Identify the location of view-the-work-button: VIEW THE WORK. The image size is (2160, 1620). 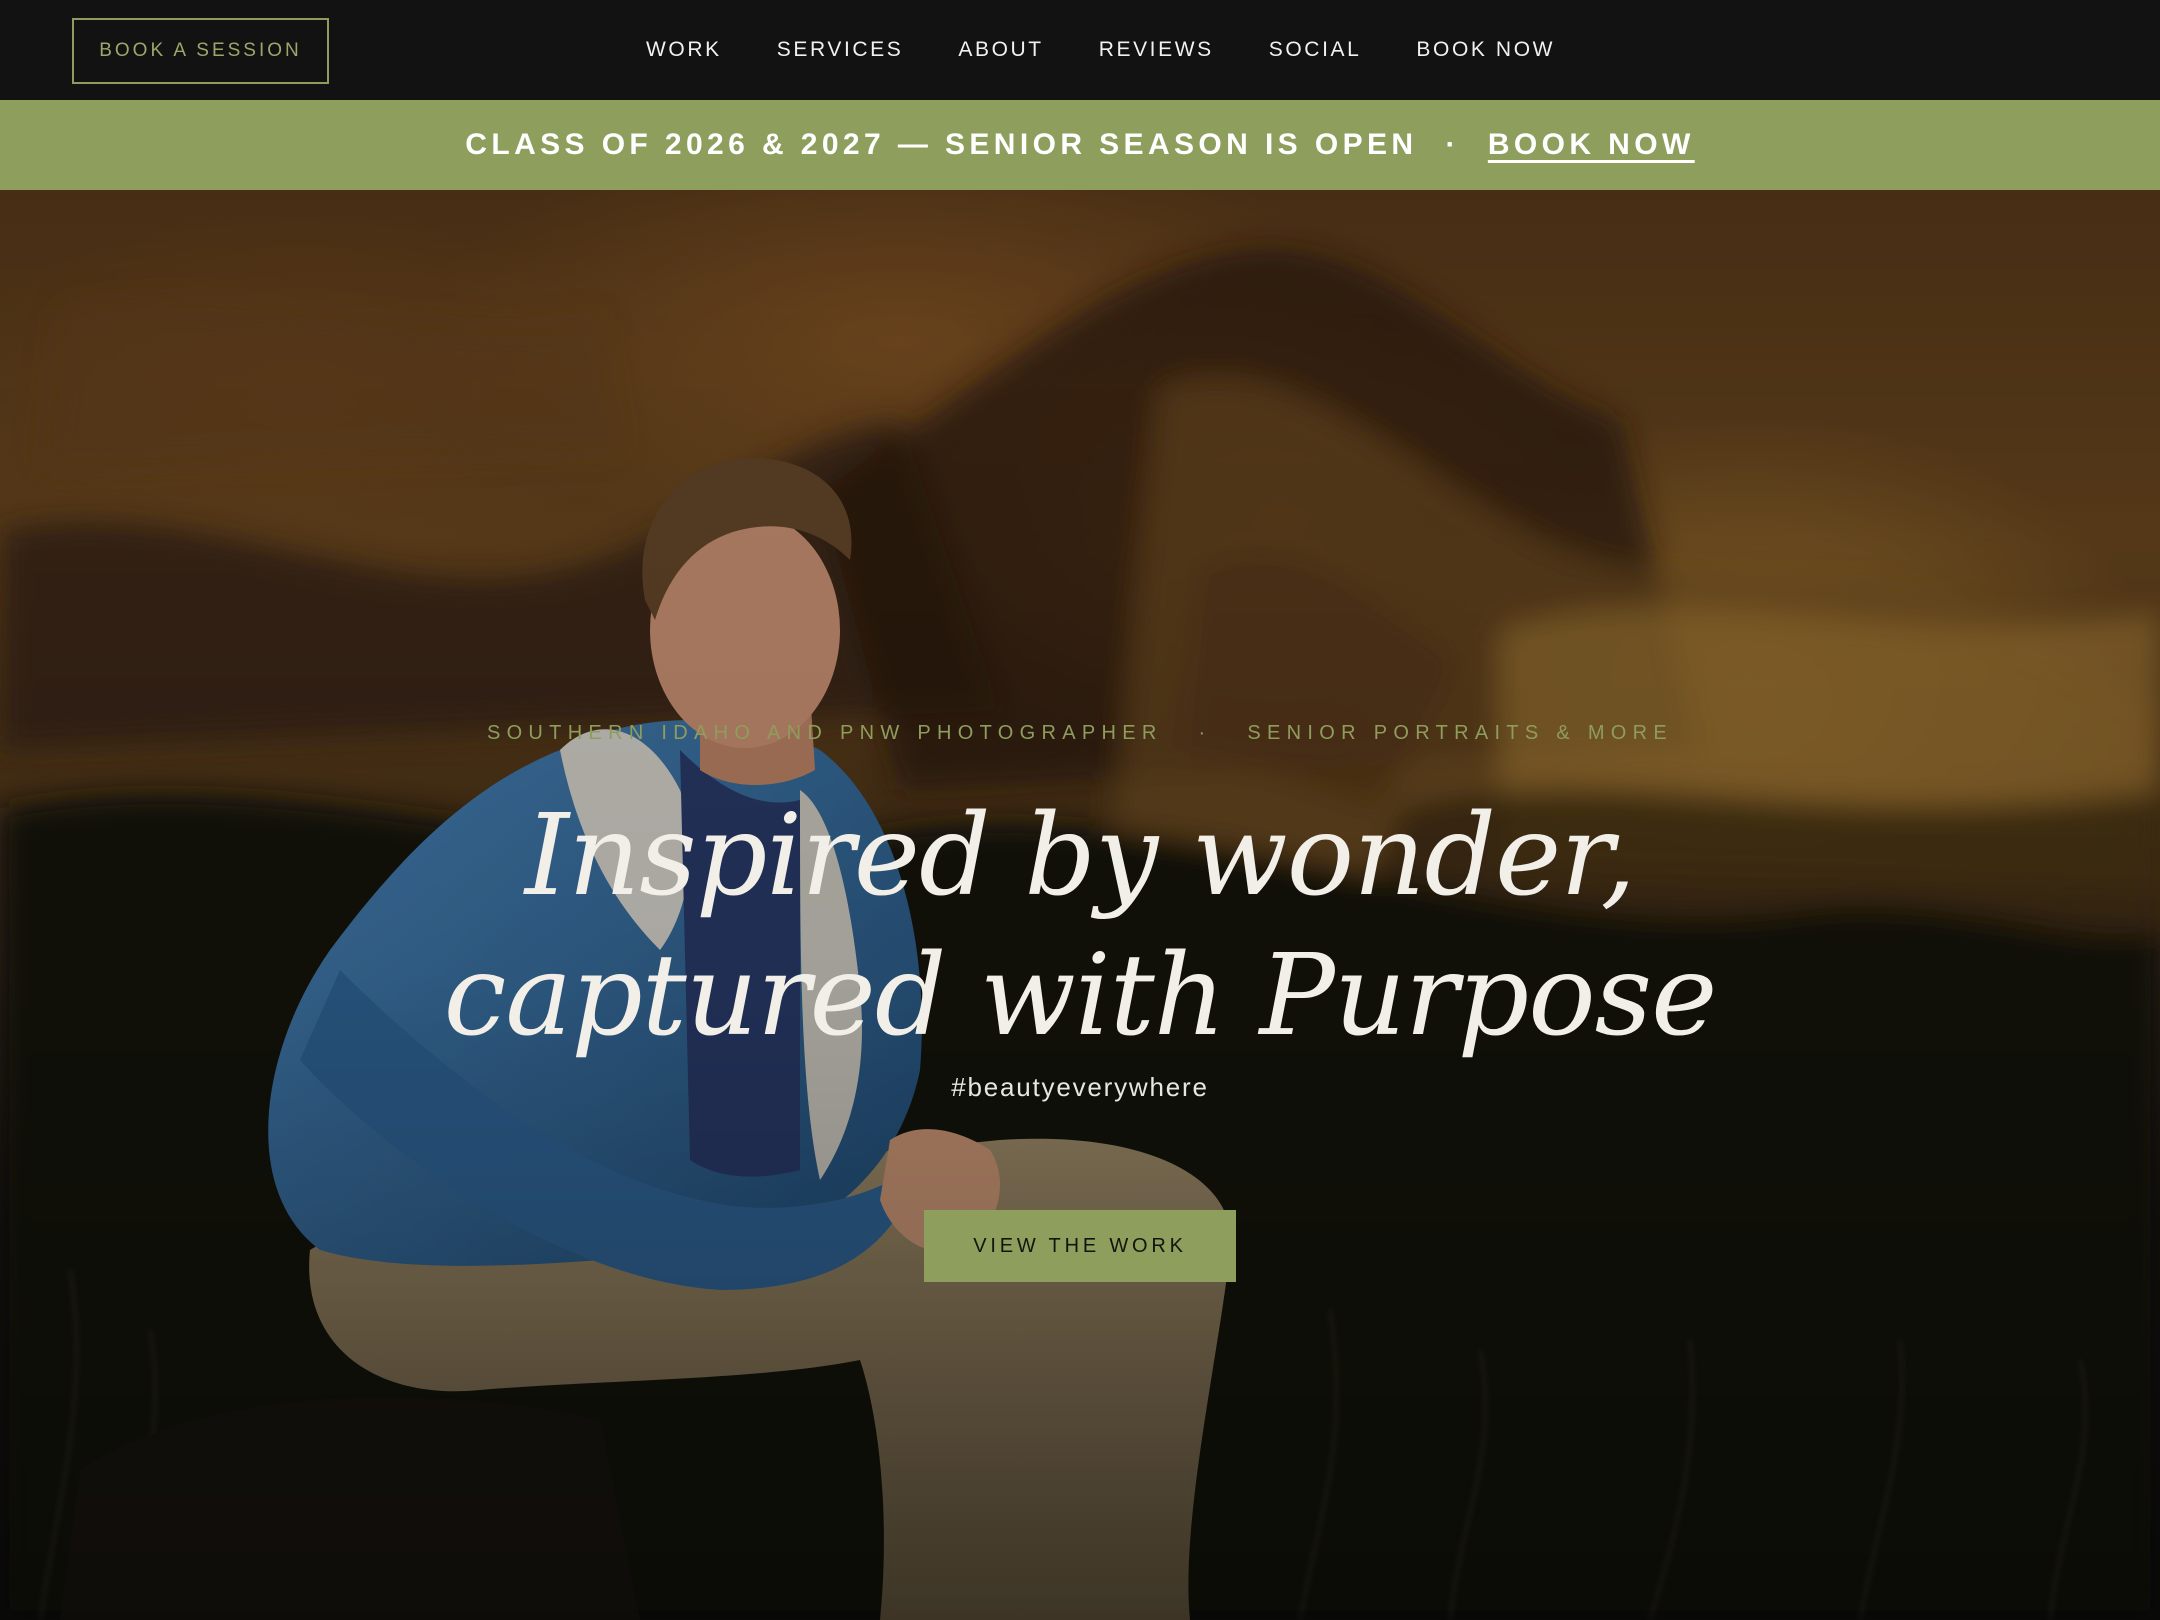
(1080, 1246).